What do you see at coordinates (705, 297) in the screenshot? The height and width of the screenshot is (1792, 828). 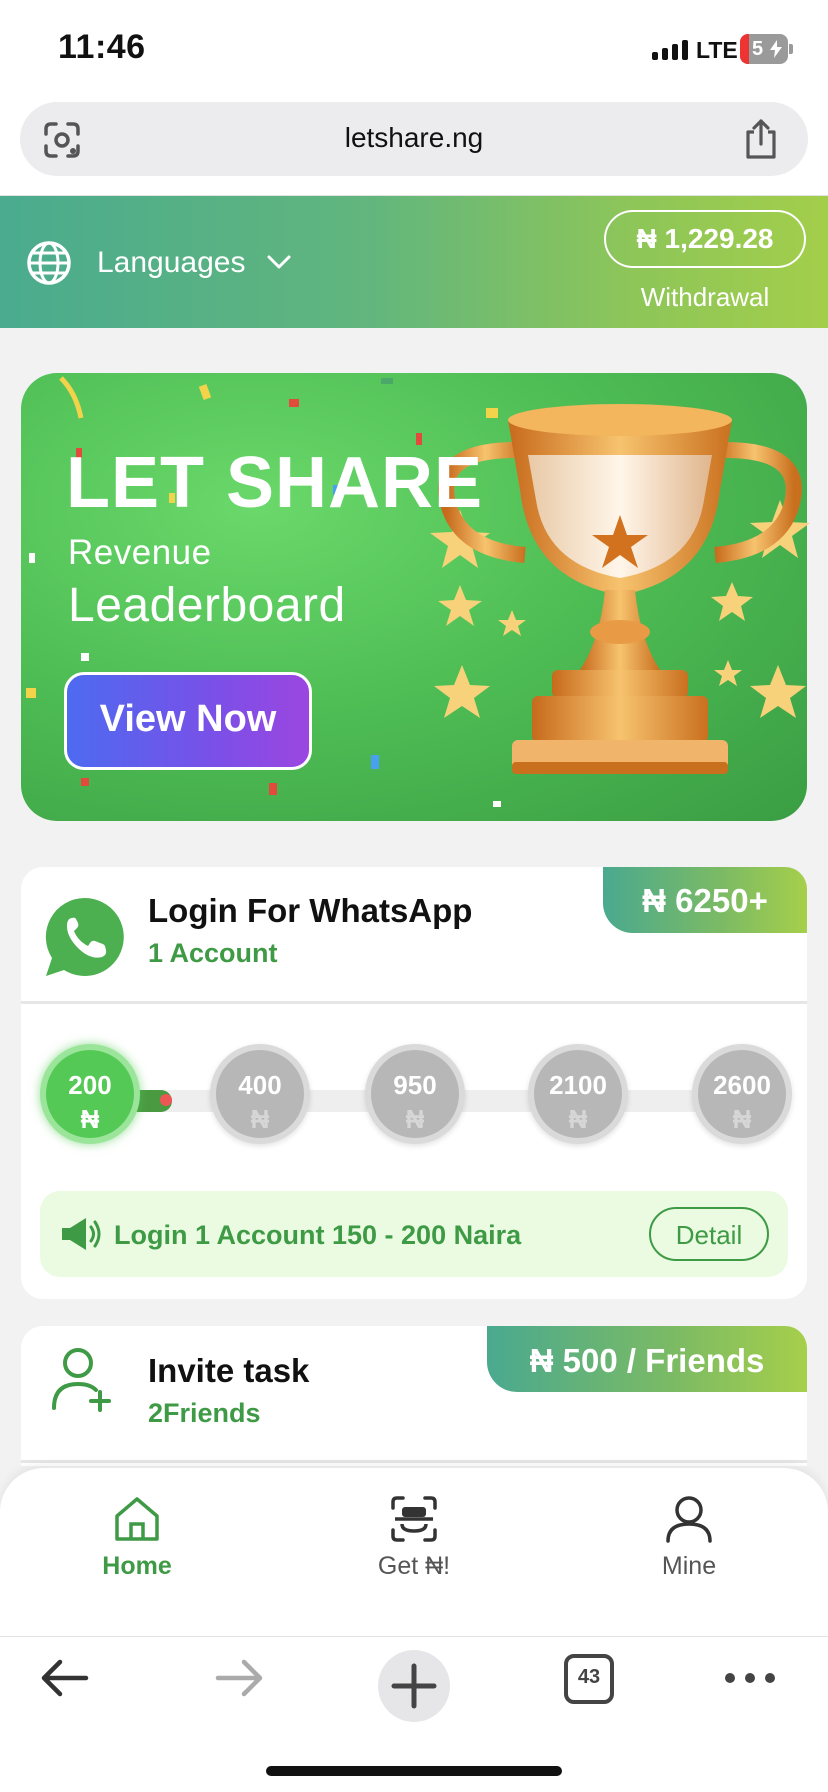 I see `withdrawal-link: Withdrawal` at bounding box center [705, 297].